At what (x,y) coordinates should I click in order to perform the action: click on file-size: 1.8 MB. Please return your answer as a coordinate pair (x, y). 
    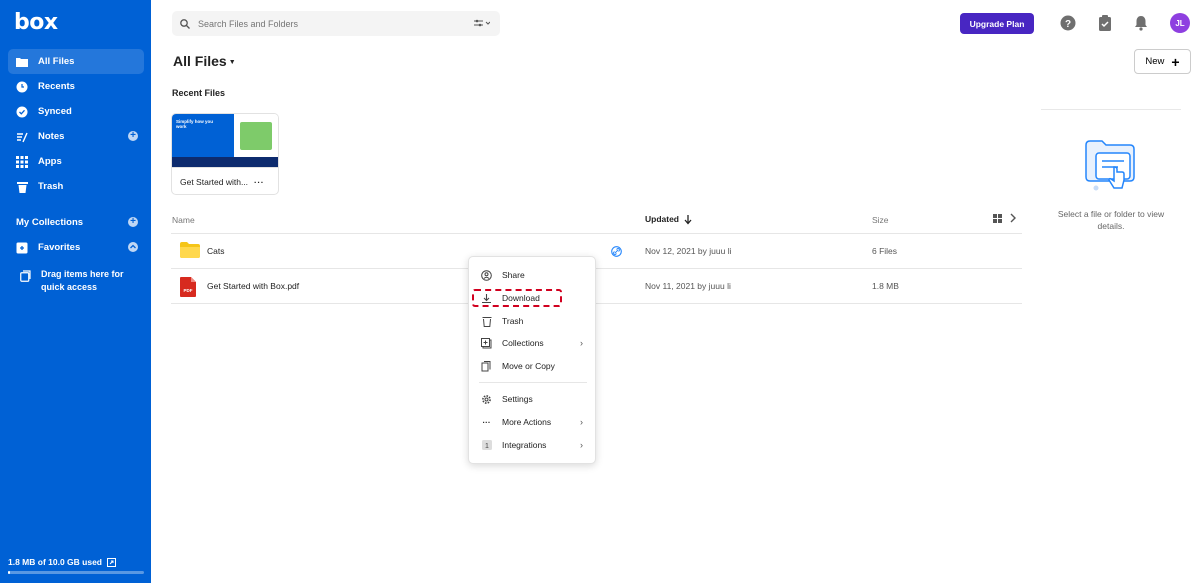
    Looking at the image, I should click on (885, 286).